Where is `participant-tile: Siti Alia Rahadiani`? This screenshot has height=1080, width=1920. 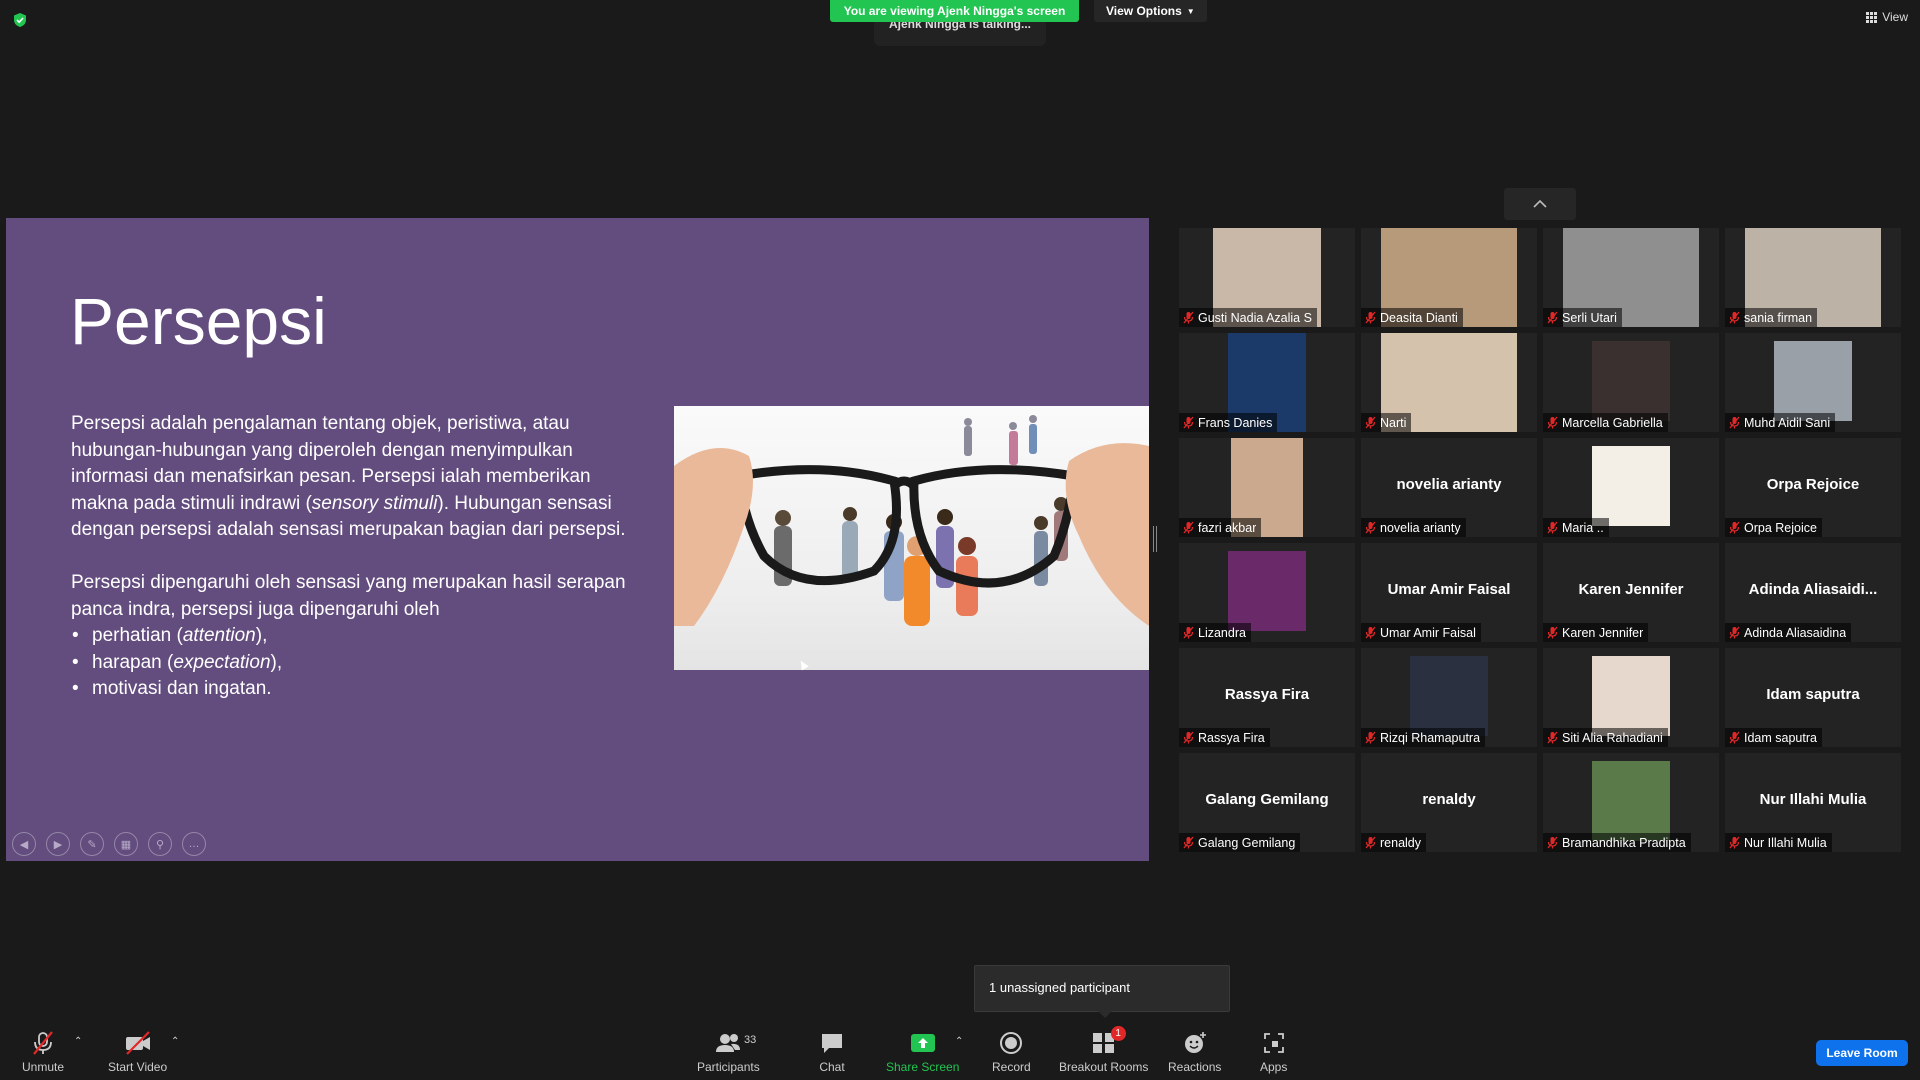 participant-tile: Siti Alia Rahadiani is located at coordinates (1631, 697).